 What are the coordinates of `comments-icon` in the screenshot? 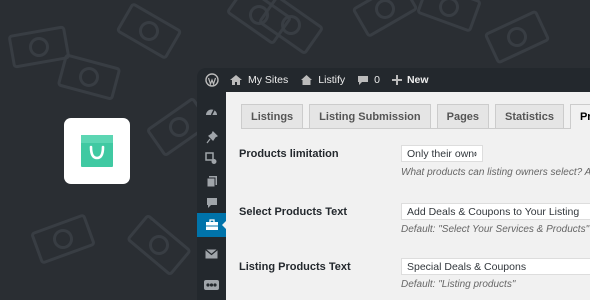 It's located at (211, 203).